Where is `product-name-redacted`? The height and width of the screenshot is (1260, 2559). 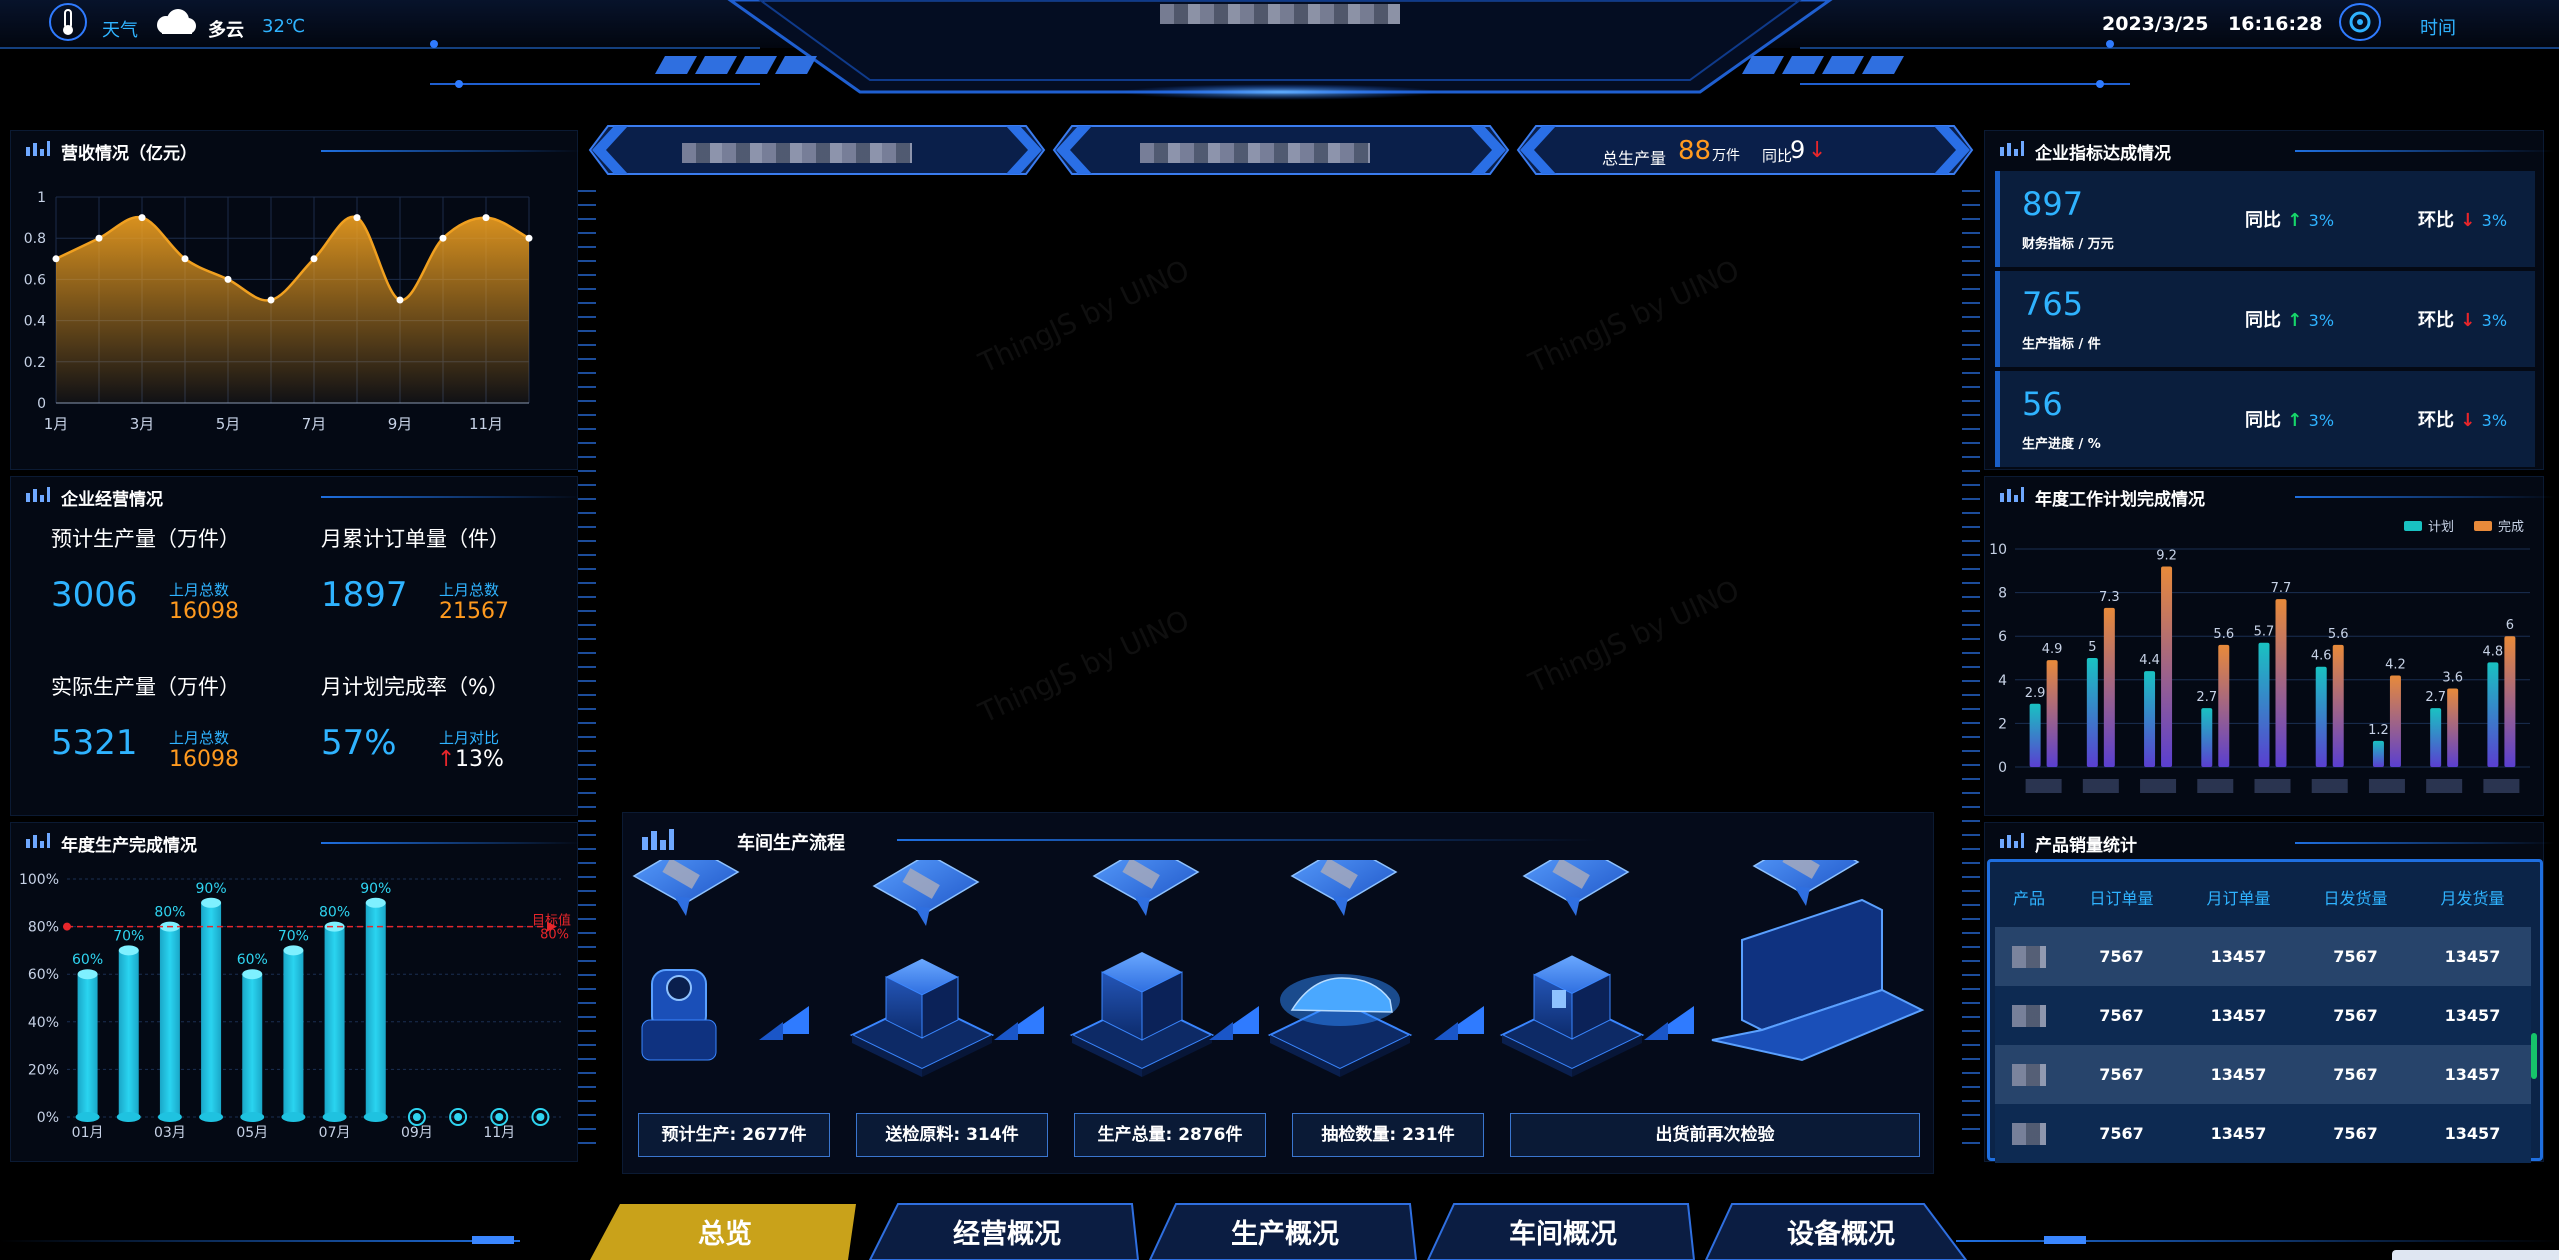
product-name-redacted is located at coordinates (2029, 1133).